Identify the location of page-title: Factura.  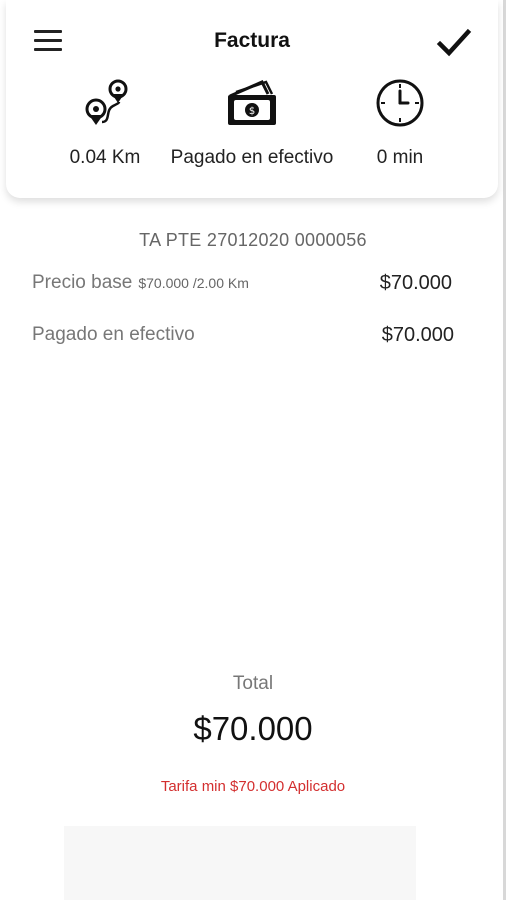
(252, 40).